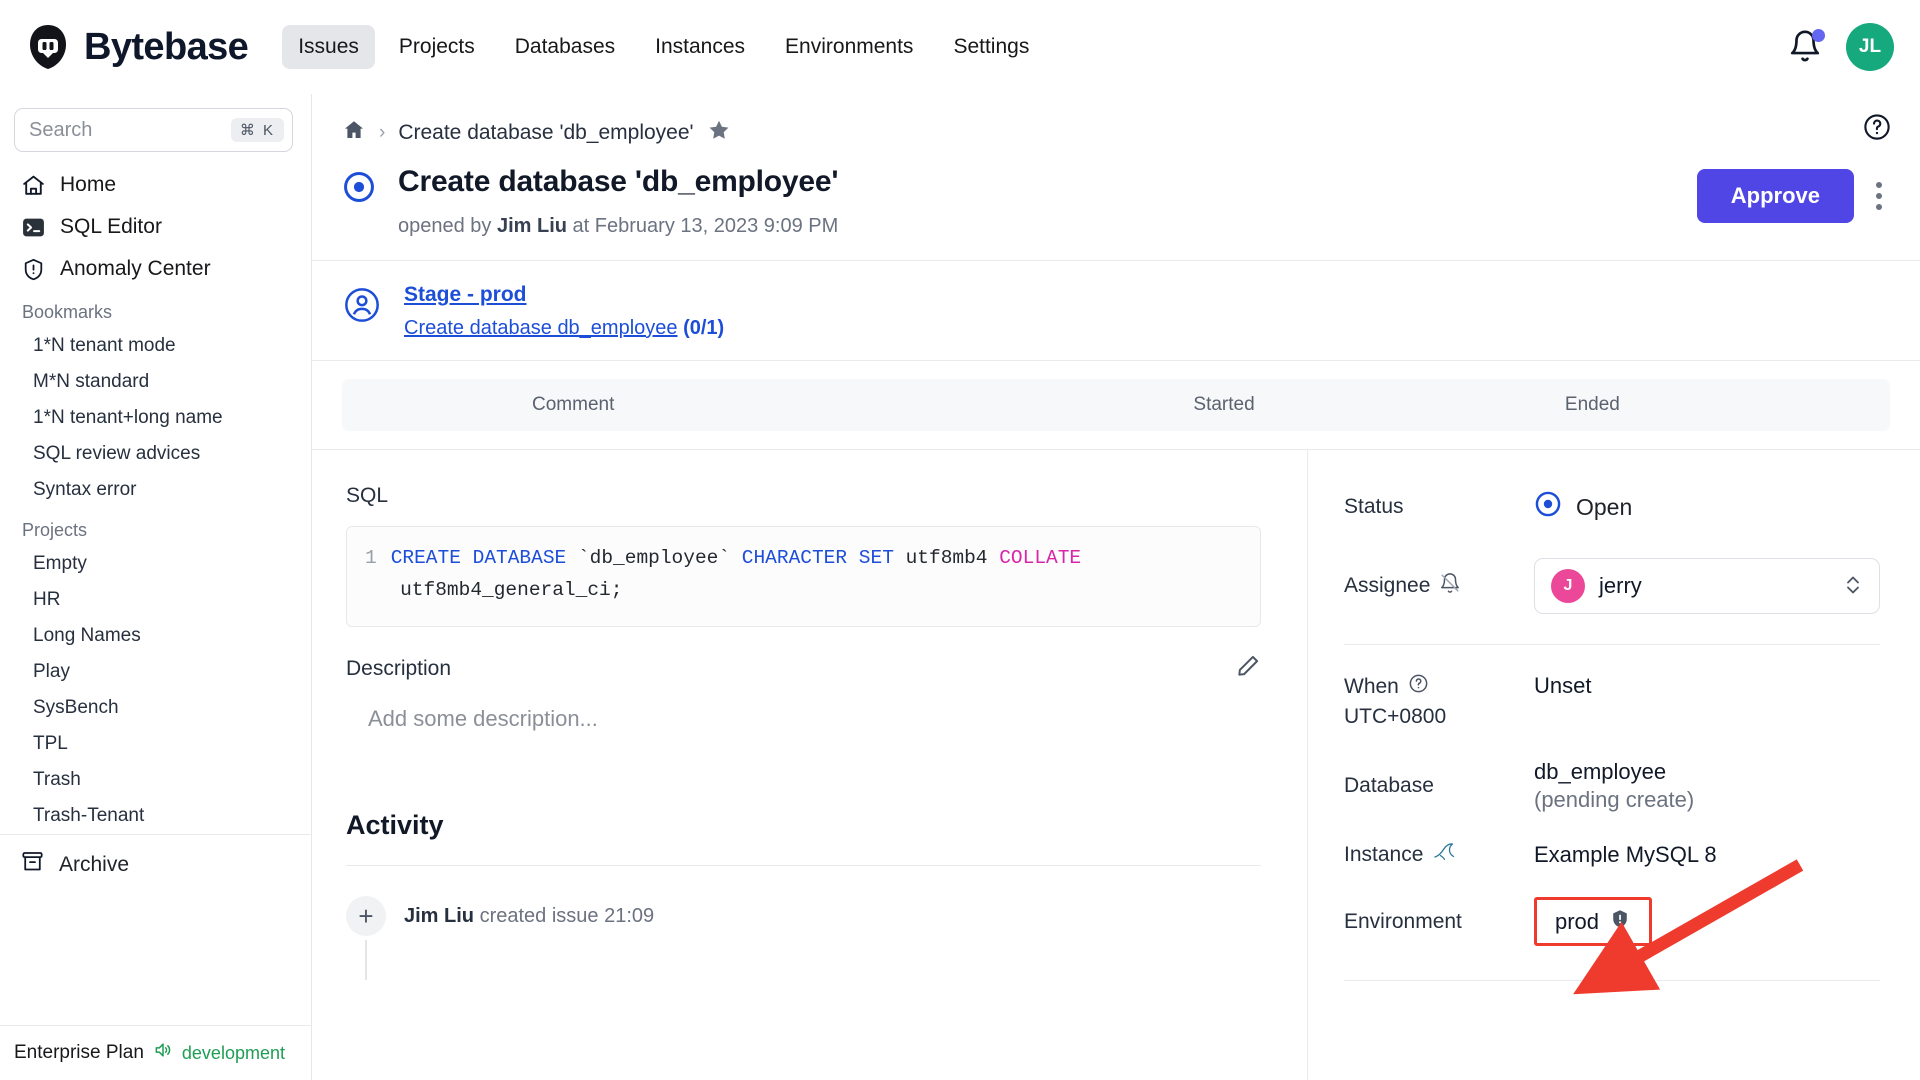 The width and height of the screenshot is (1920, 1080). What do you see at coordinates (564, 915) in the screenshot?
I see `activity-detail: created issue 21:09` at bounding box center [564, 915].